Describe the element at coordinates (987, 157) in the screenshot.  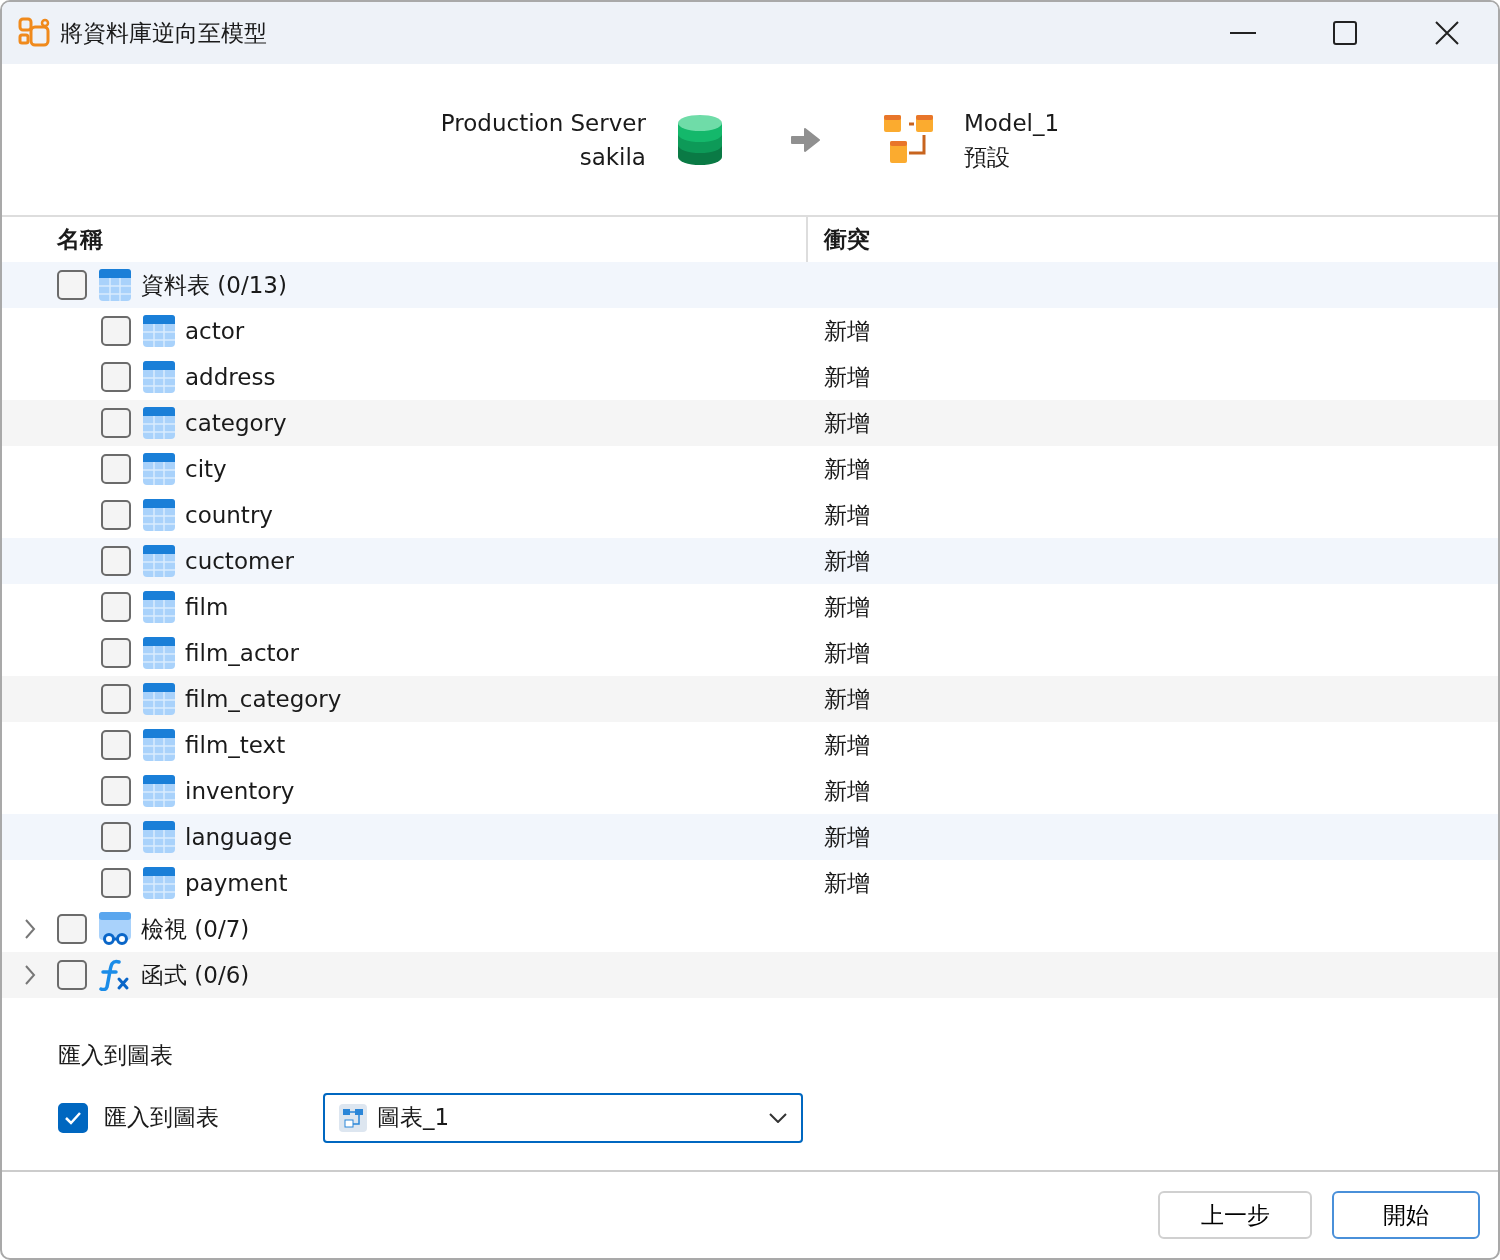
I see `schema-name: 預設` at that location.